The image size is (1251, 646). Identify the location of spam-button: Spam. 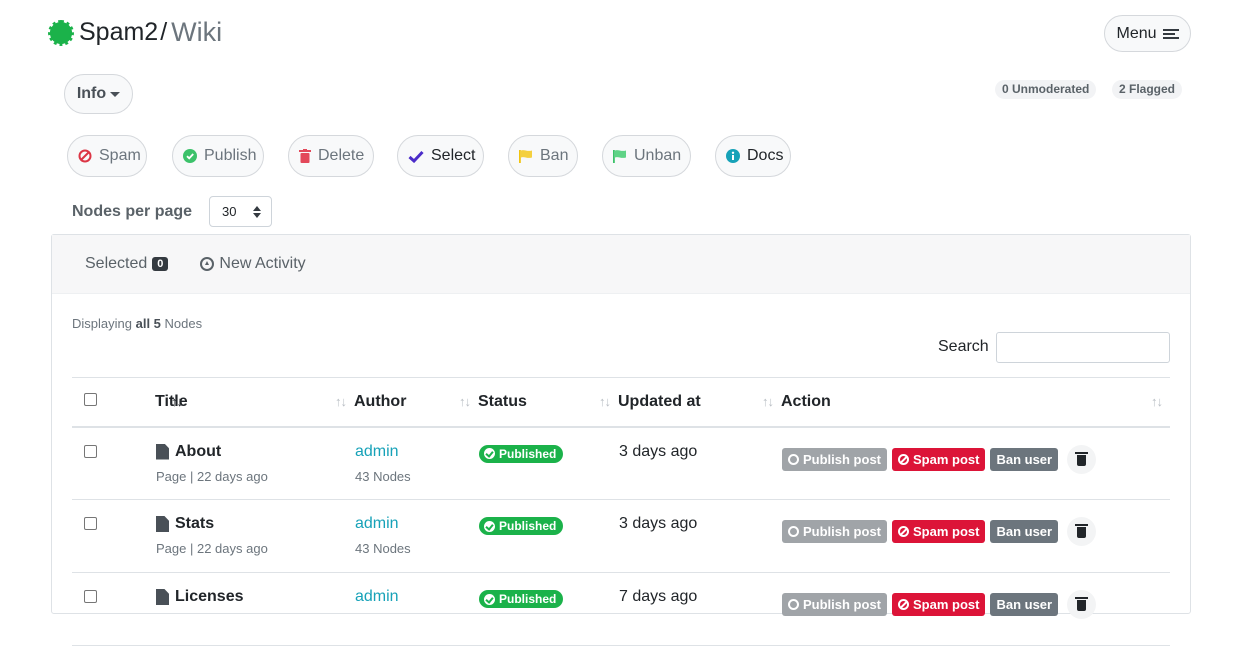
(107, 156).